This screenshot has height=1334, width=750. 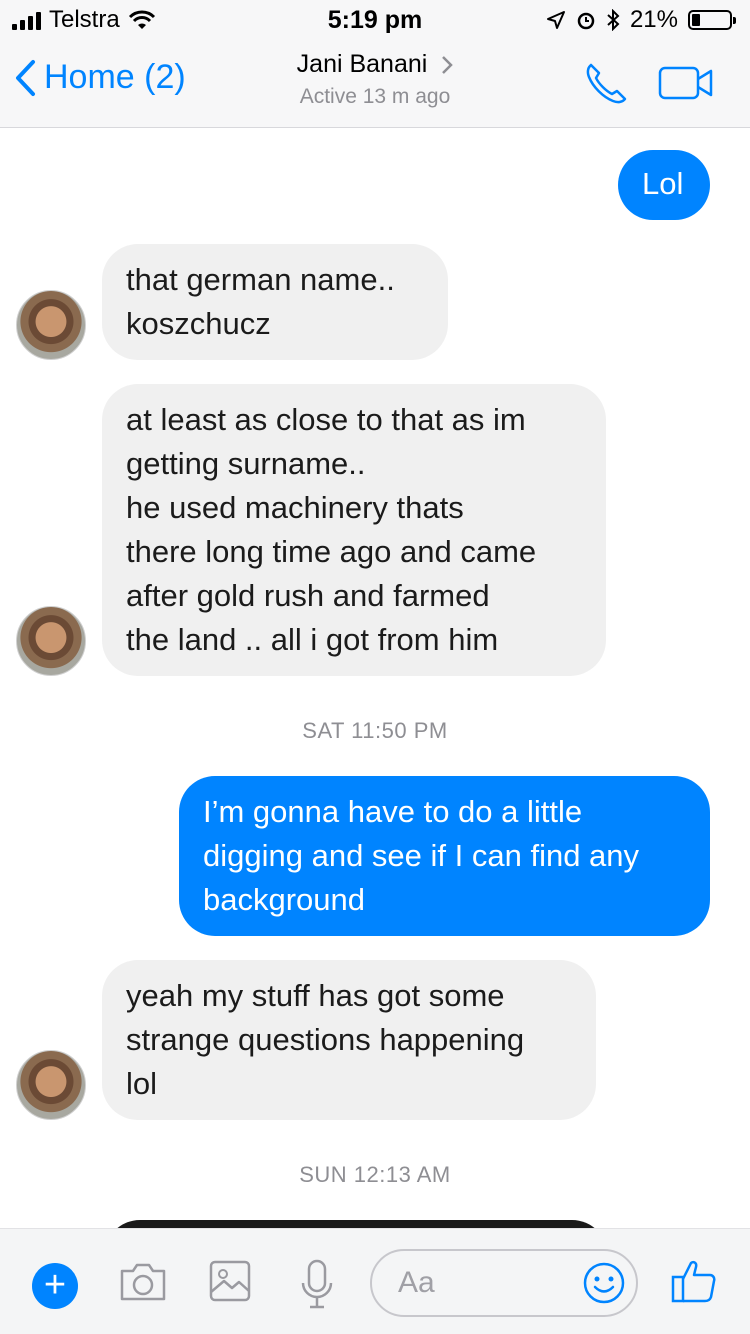 What do you see at coordinates (375, 20) in the screenshot?
I see `status-bar: Telstra 5:19 pm 21%` at bounding box center [375, 20].